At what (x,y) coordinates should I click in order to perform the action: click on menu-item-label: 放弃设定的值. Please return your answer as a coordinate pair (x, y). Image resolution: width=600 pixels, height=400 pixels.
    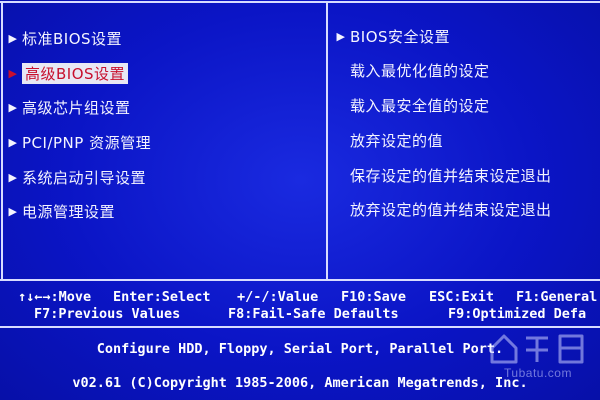
    Looking at the image, I should click on (397, 140).